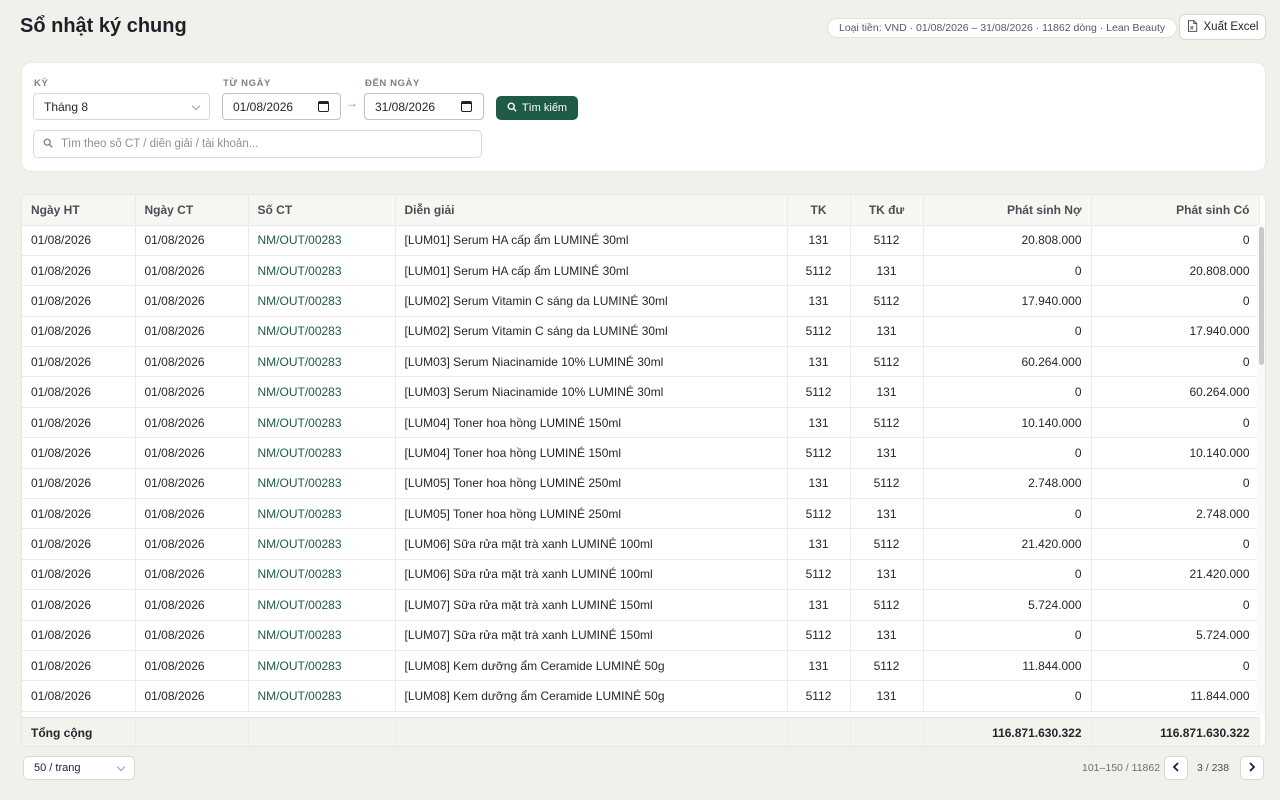 The image size is (1280, 800). Describe the element at coordinates (57, 768) in the screenshot. I see `per-page-value: 50 / trang` at that location.